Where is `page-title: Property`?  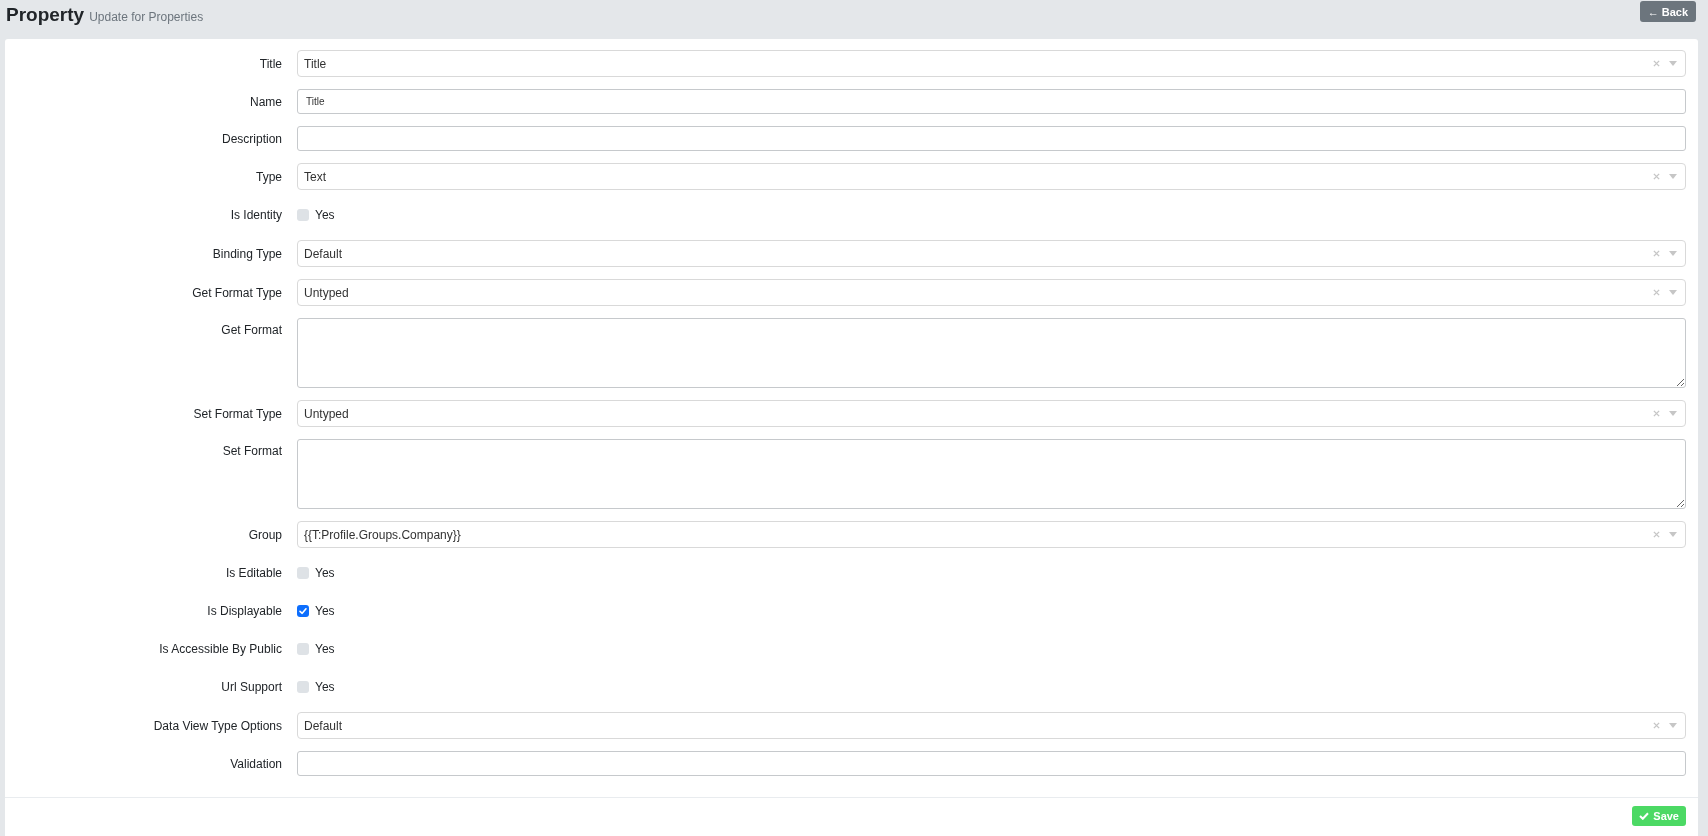
page-title: Property is located at coordinates (45, 15).